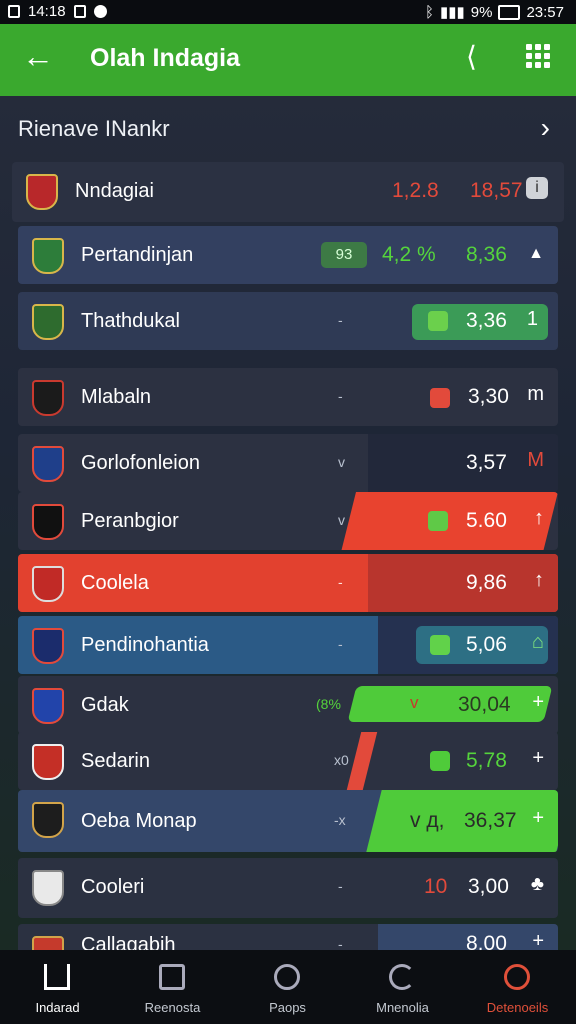 This screenshot has height=1024, width=576. What do you see at coordinates (288, 397) in the screenshot?
I see `list-item: Mlabaln - 3,30 m` at bounding box center [288, 397].